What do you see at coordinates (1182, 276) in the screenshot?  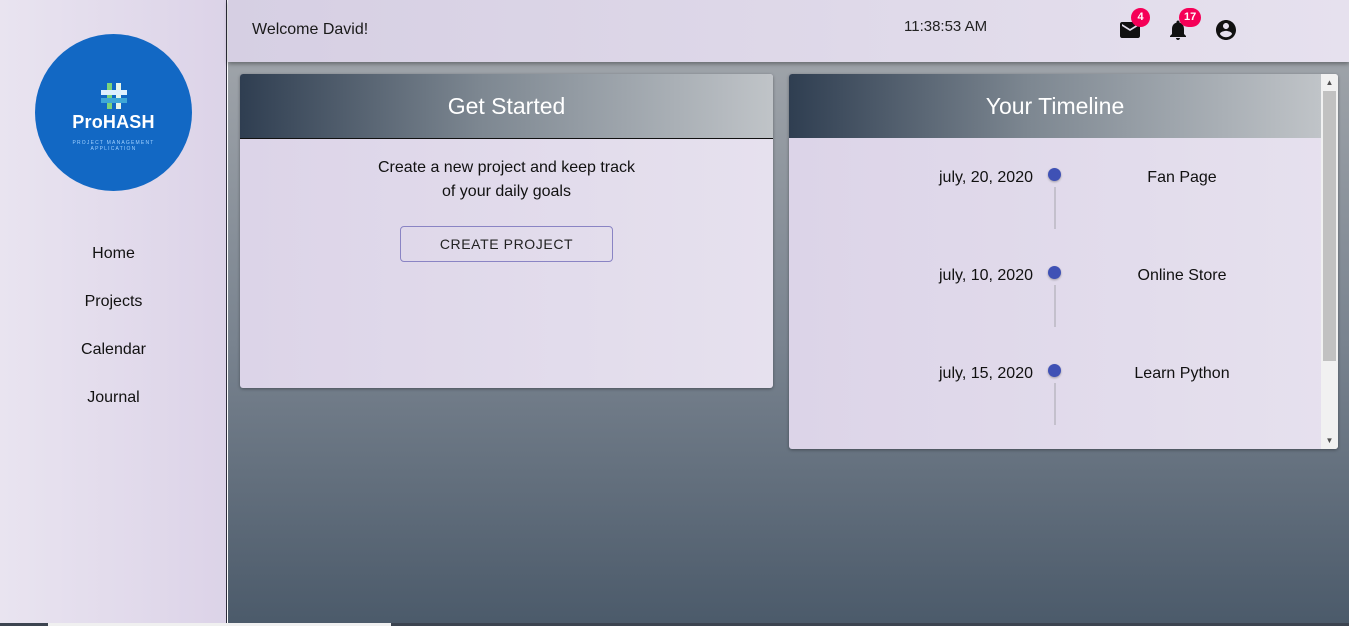 I see `timeline-project: Online Store` at bounding box center [1182, 276].